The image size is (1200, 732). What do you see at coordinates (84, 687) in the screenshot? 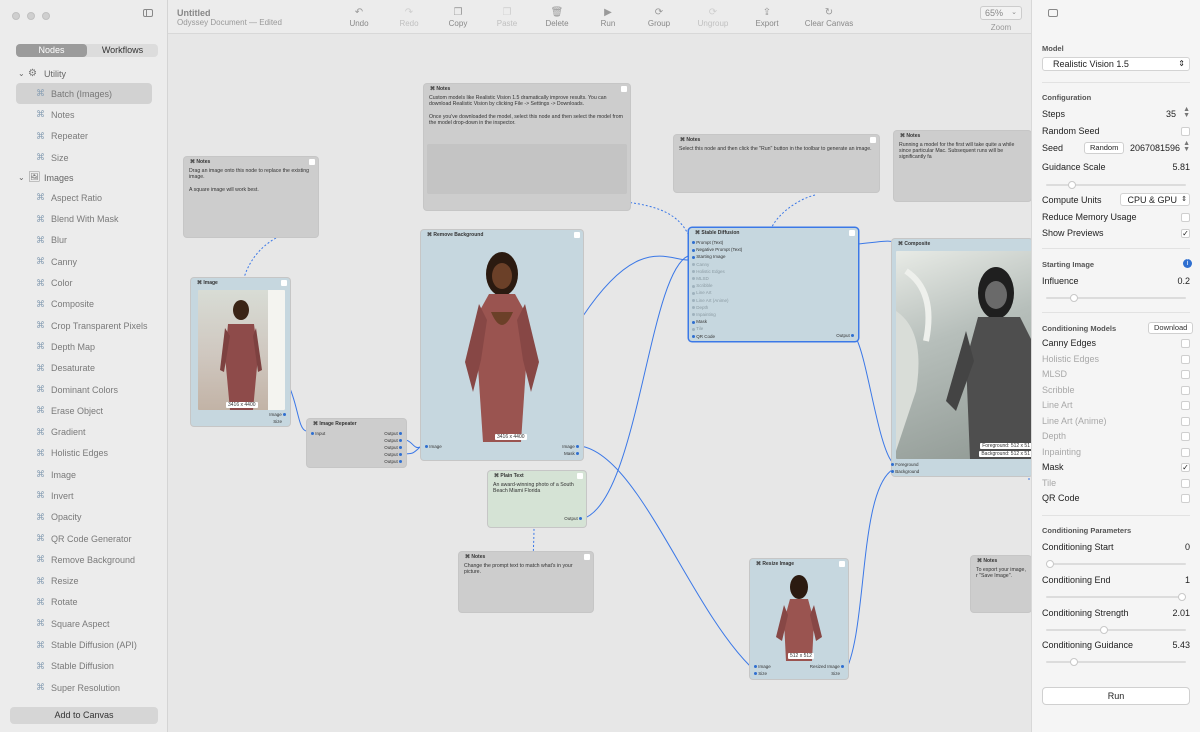
I see `sidebar-item: ⌘ Super Resolution` at bounding box center [84, 687].